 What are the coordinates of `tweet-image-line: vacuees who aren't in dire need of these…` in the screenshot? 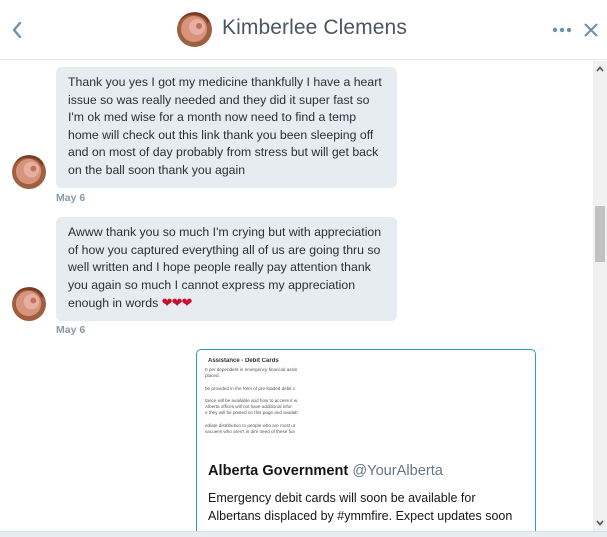 It's located at (250, 432).